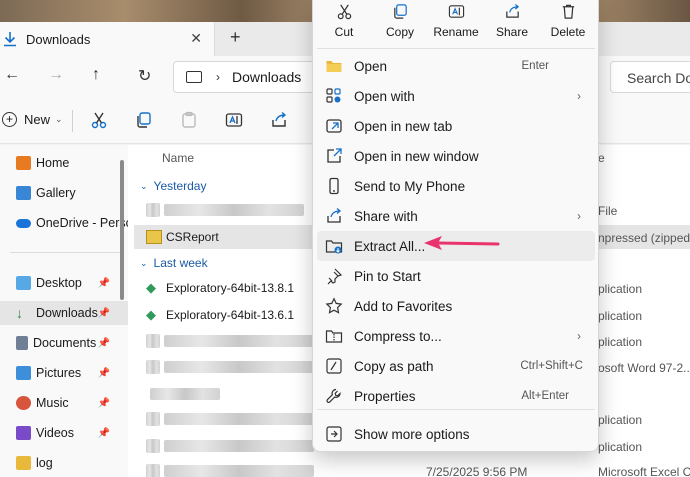 The image size is (690, 477). Describe the element at coordinates (12, 75) in the screenshot. I see `back-arrow-icon: ←` at that location.